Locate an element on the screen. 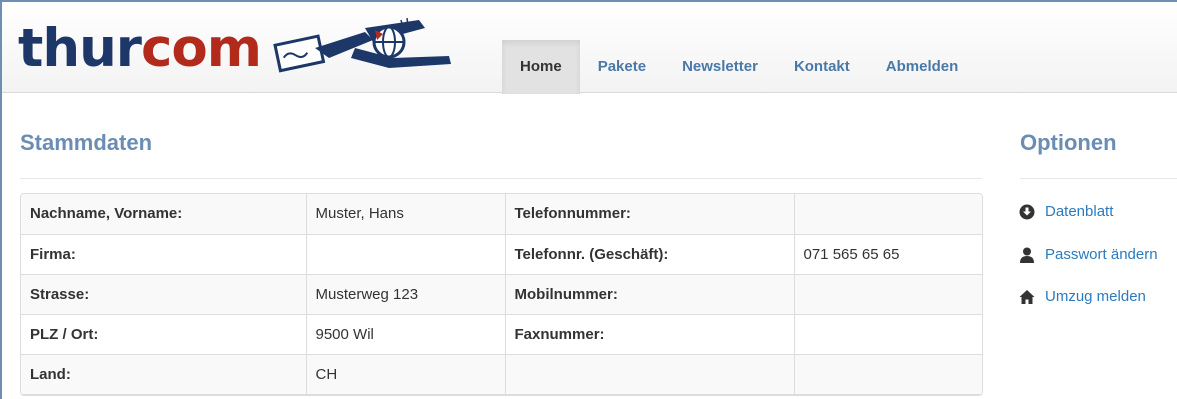  nav-kontakt: Kontakt is located at coordinates (822, 67).